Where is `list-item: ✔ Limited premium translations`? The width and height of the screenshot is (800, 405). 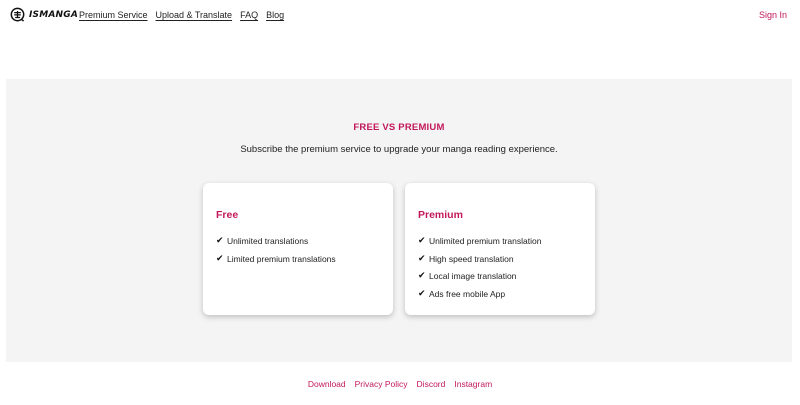 list-item: ✔ Limited premium translations is located at coordinates (276, 259).